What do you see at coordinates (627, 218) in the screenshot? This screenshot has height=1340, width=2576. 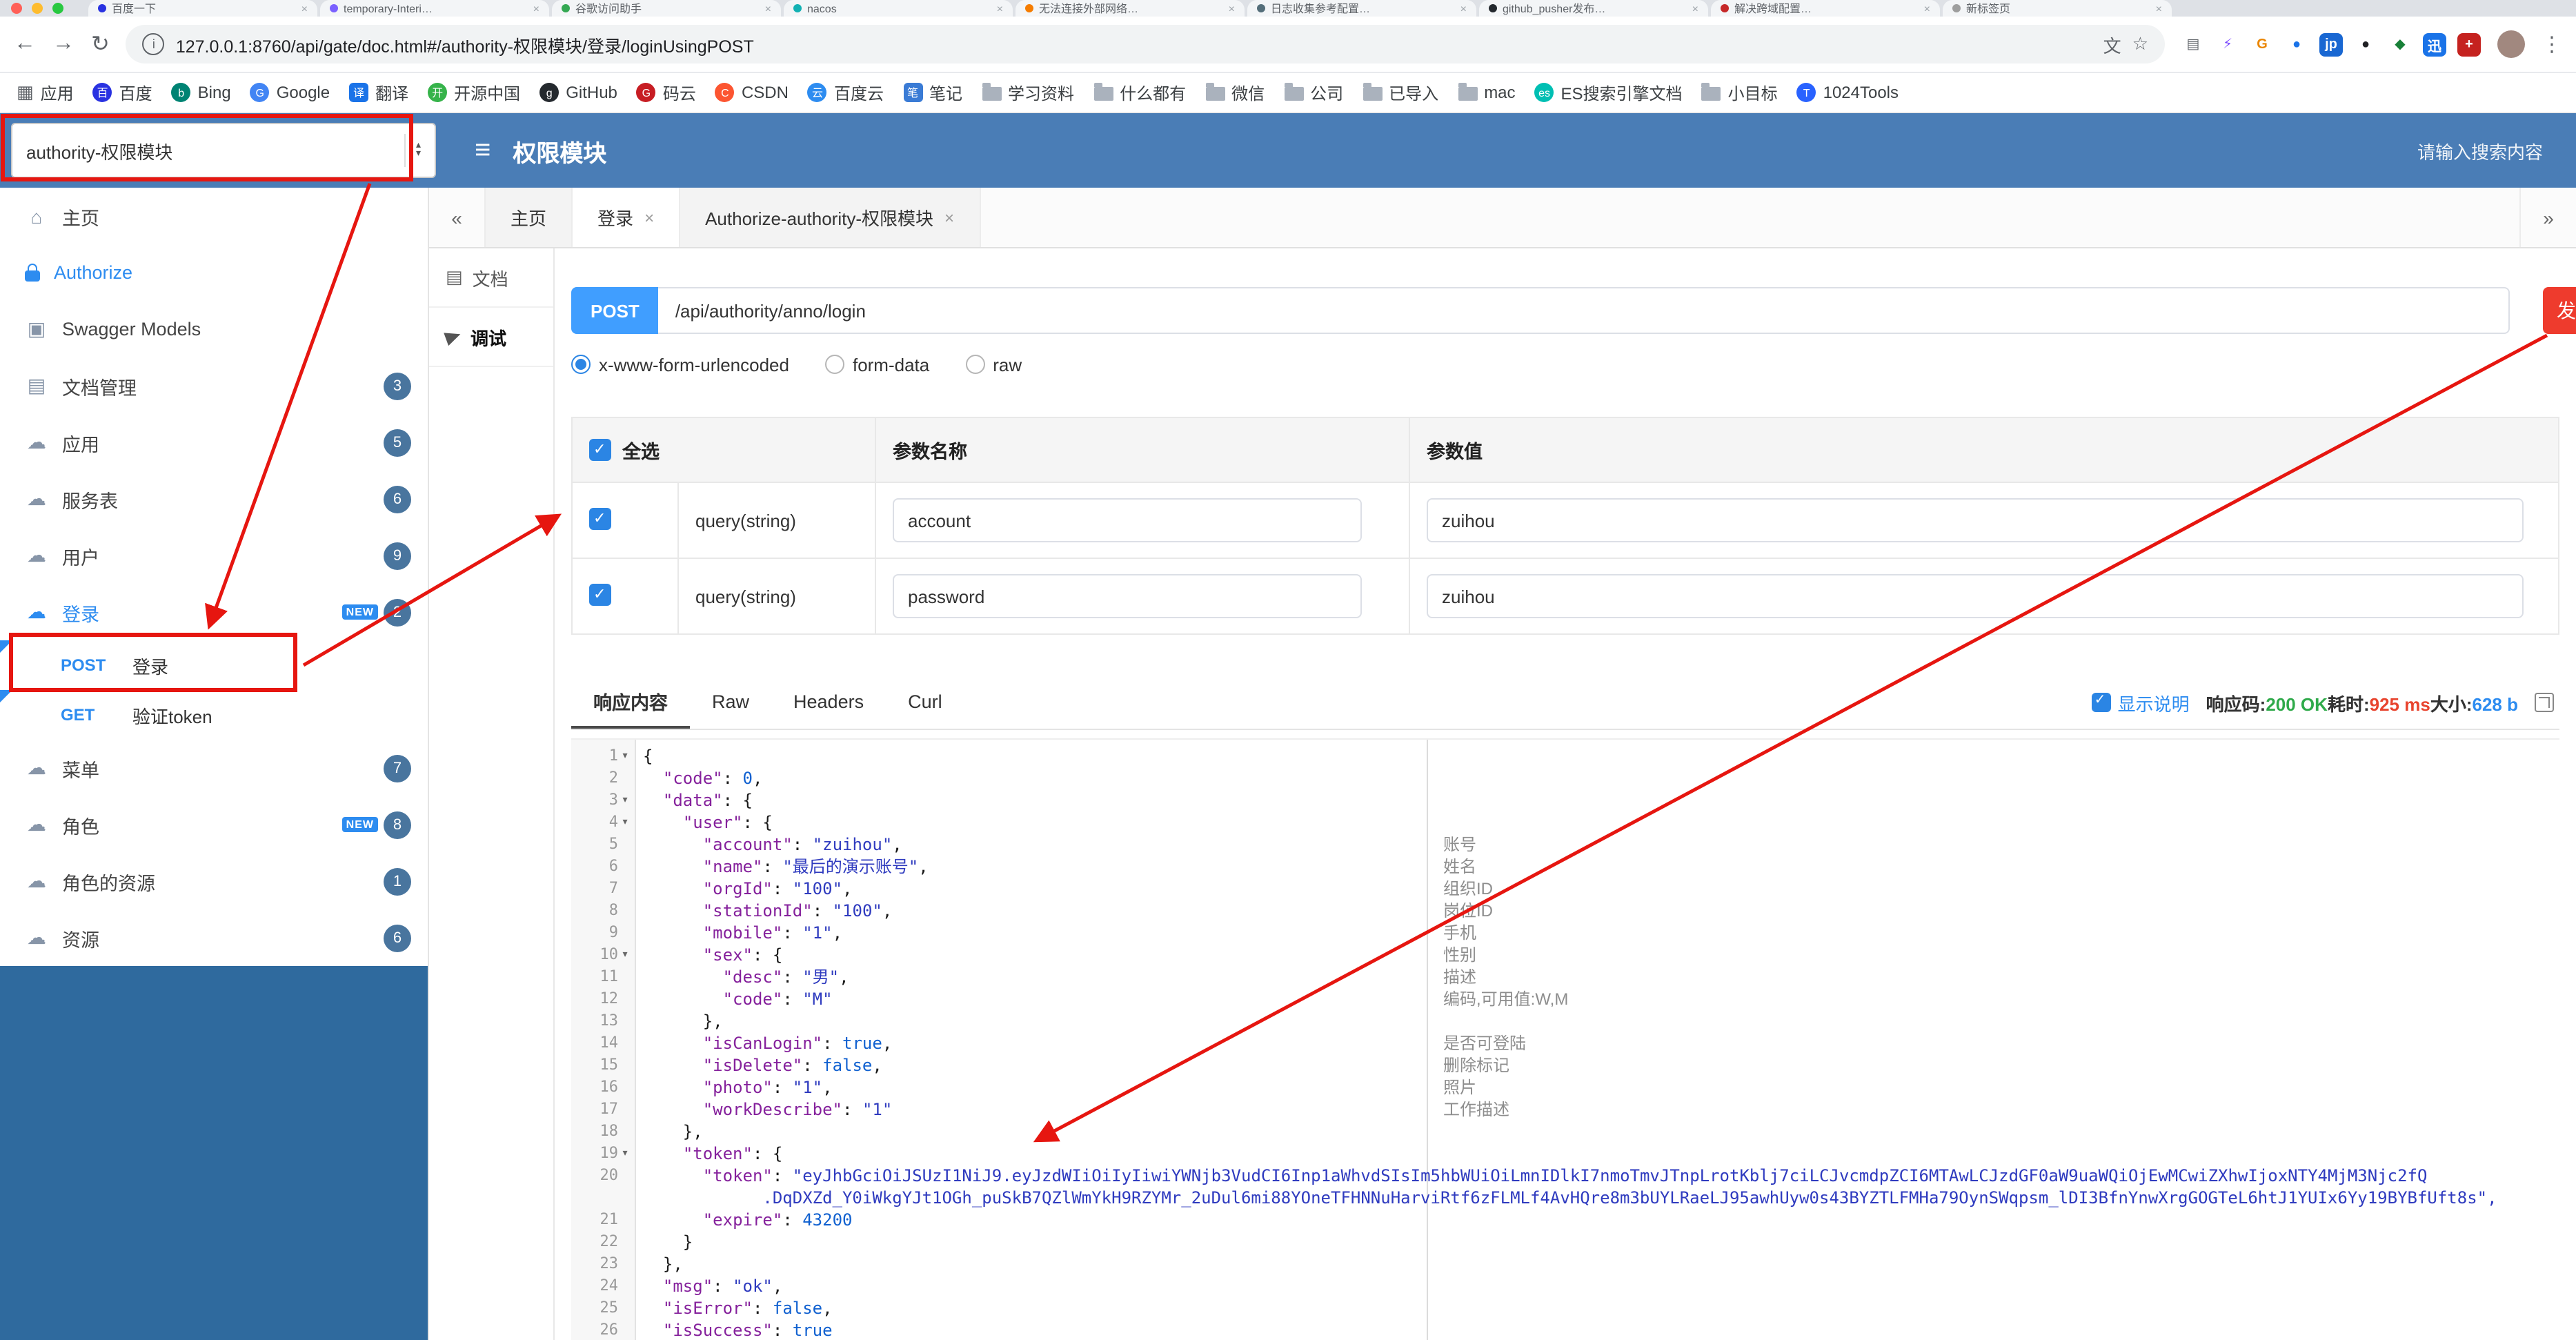 I see `page-tab-登录: 登录 ×` at bounding box center [627, 218].